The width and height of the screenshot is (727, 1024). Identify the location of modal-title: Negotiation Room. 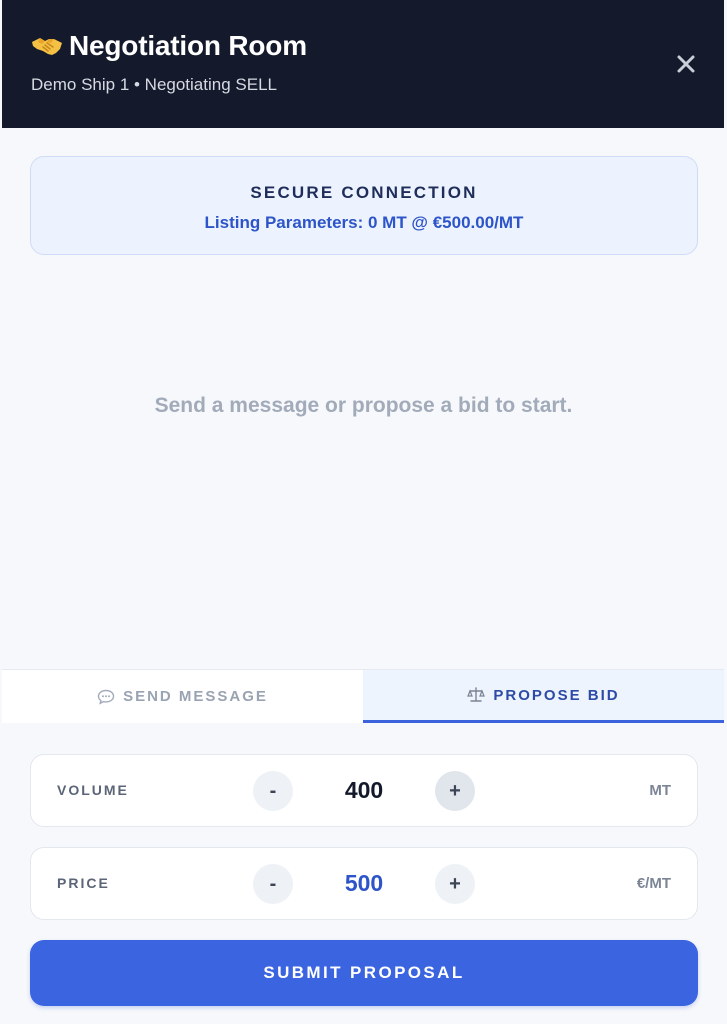
(188, 45).